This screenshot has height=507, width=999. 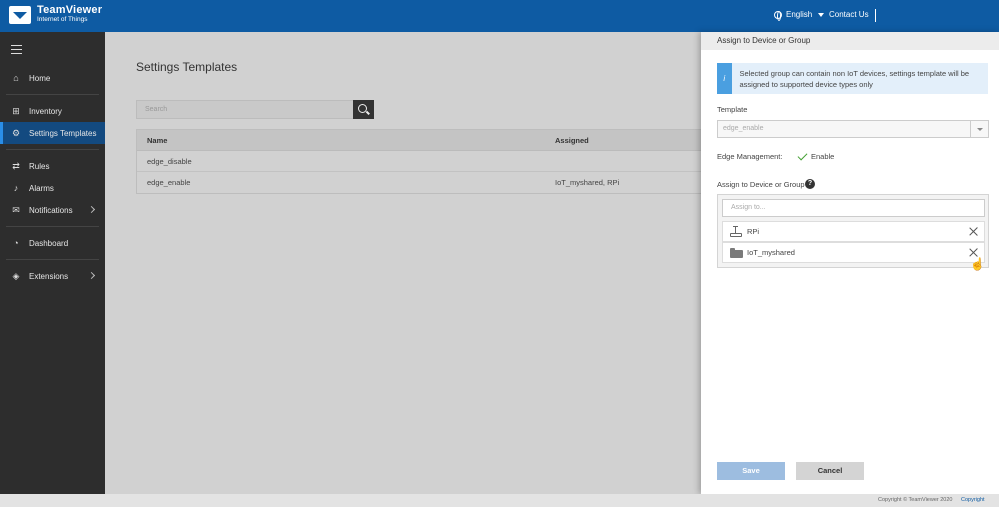 I want to click on template-label: Template, so click(x=732, y=109).